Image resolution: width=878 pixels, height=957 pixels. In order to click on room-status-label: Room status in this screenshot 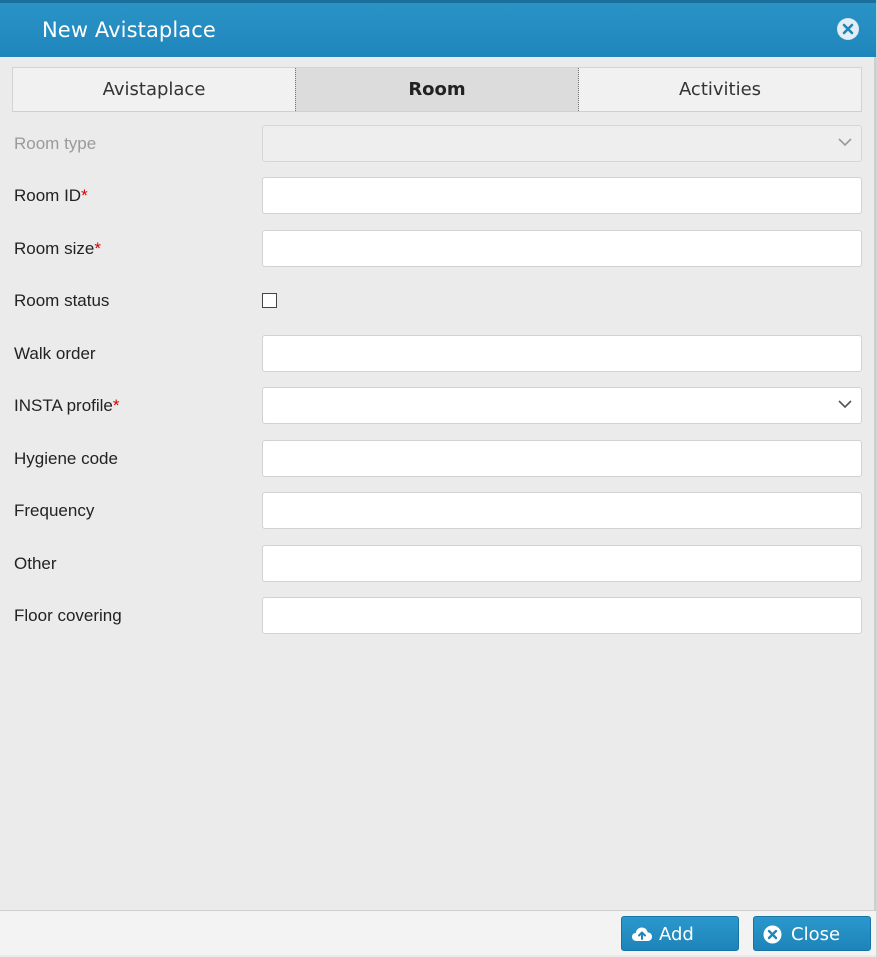, I will do `click(62, 300)`.